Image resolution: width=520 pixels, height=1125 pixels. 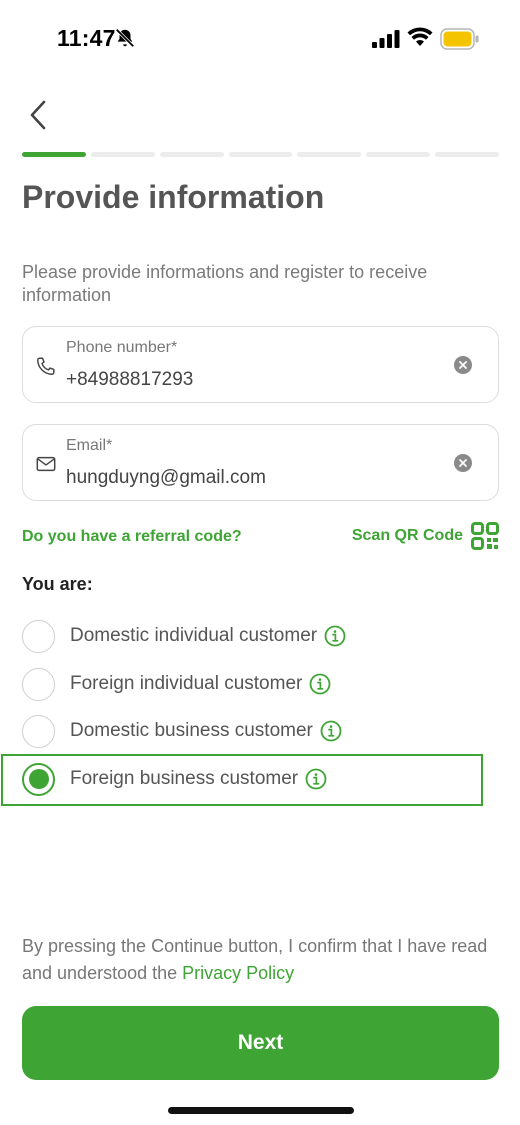 I want to click on phone-input, so click(x=251, y=380).